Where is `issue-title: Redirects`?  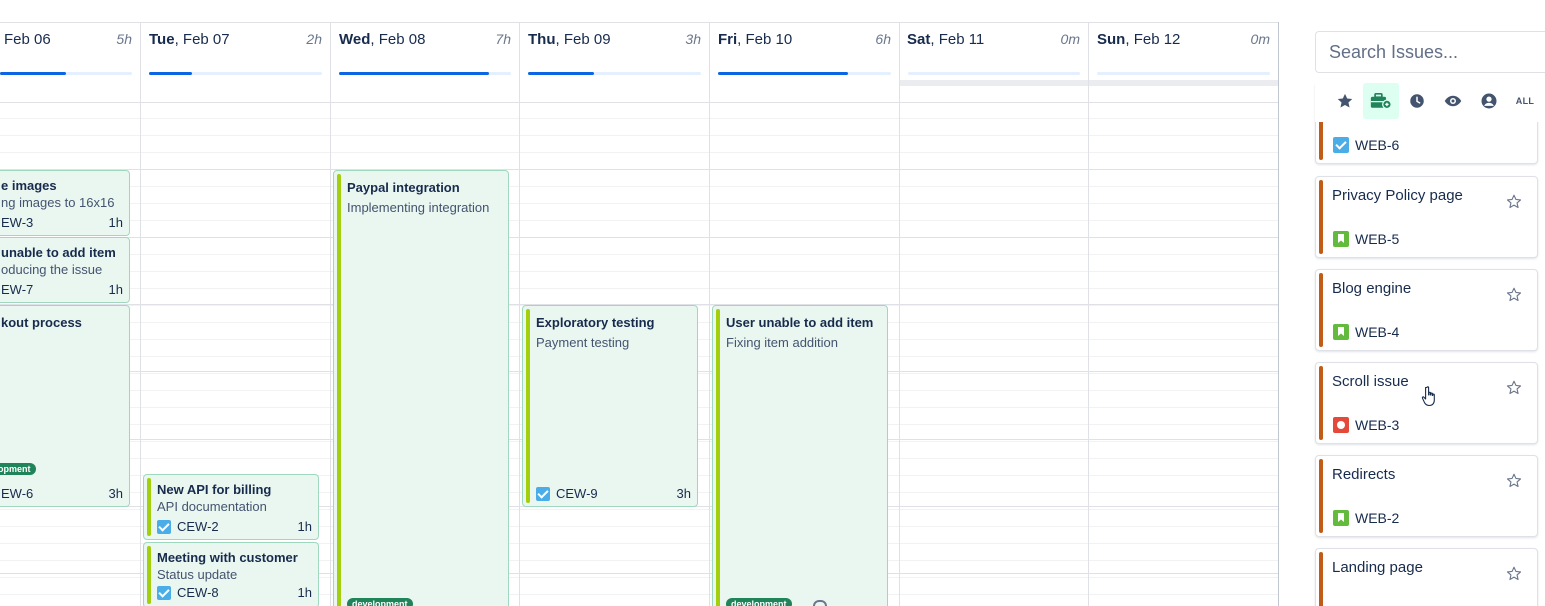
issue-title: Redirects is located at coordinates (1364, 474).